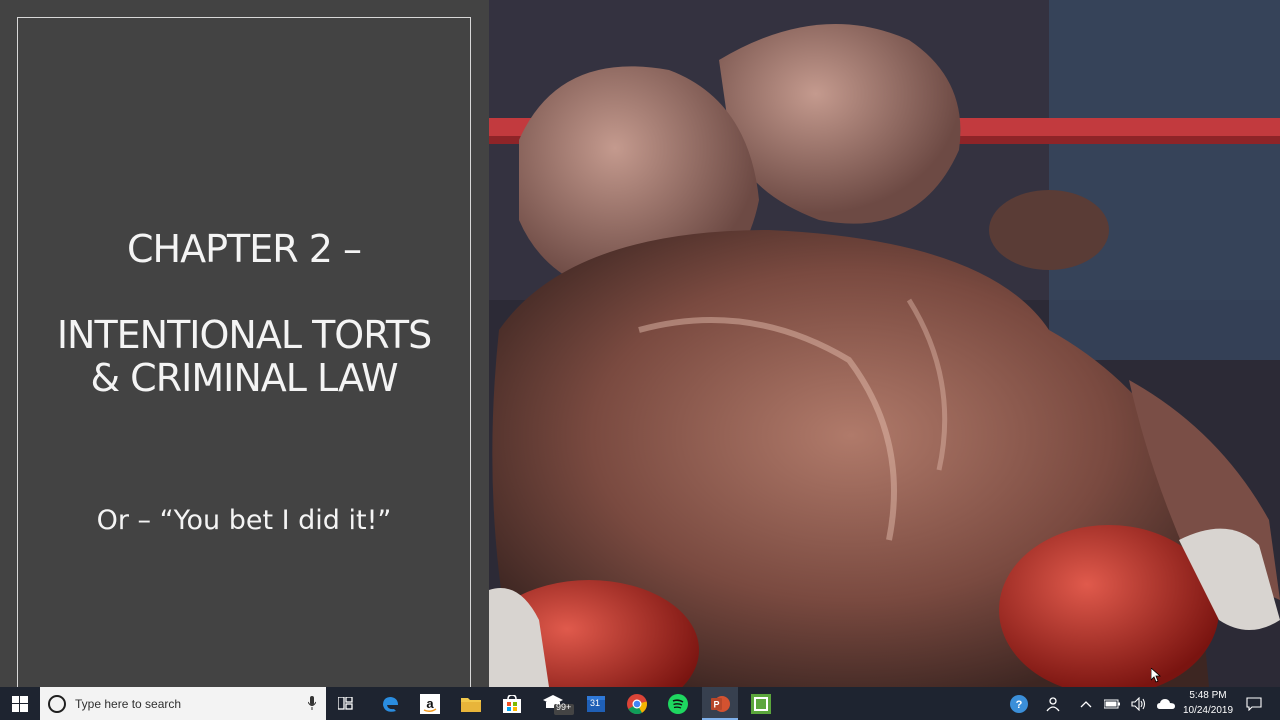 Image resolution: width=1280 pixels, height=720 pixels. I want to click on microphone-icon, so click(312, 703).